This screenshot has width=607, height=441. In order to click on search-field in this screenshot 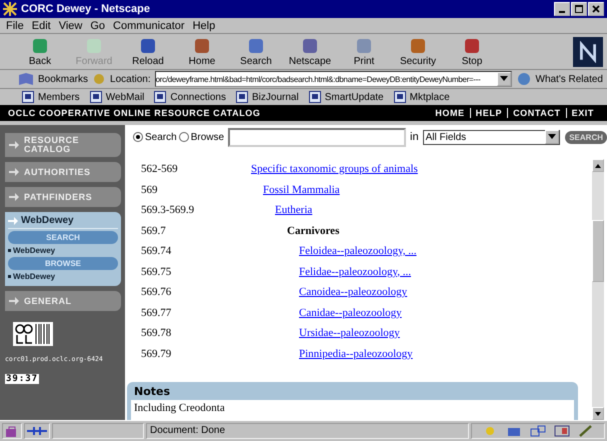, I will do `click(317, 137)`.